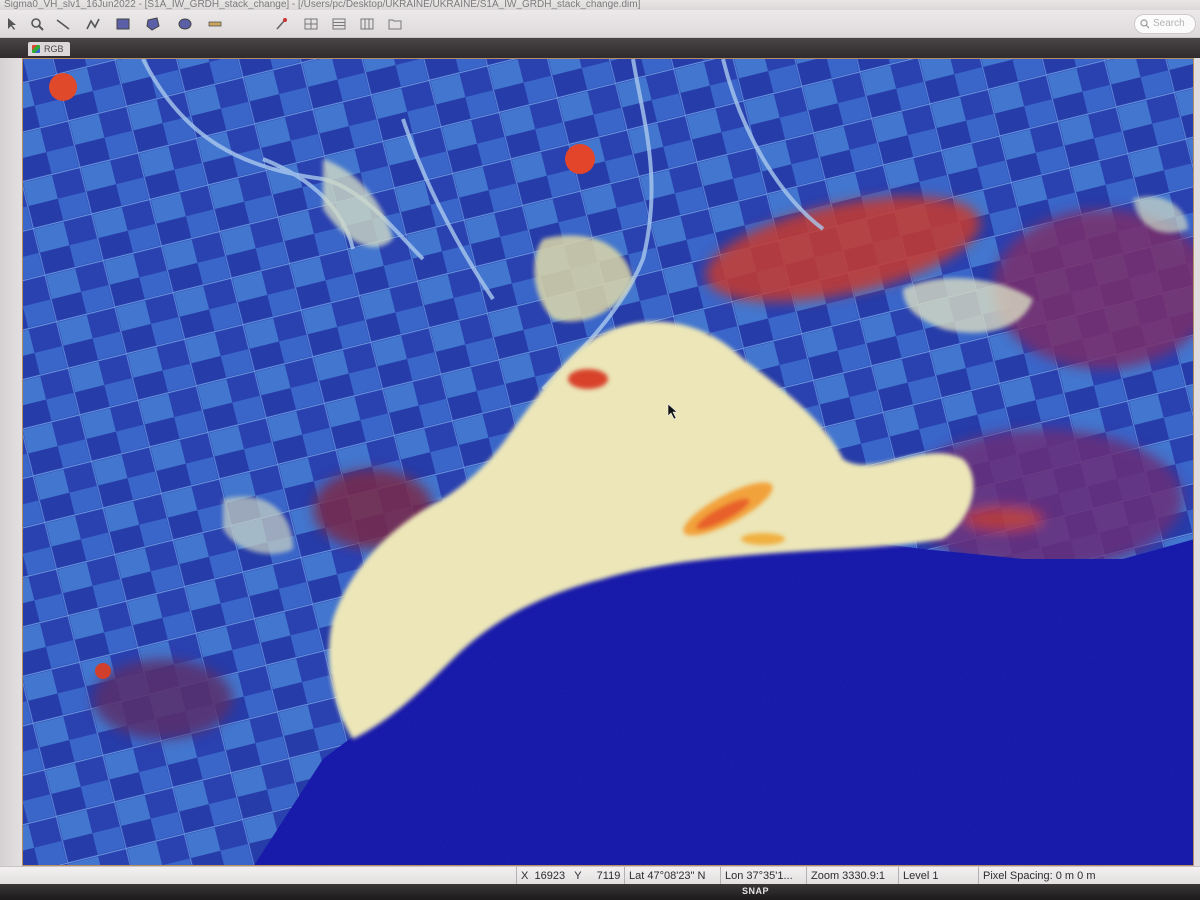 Image resolution: width=1200 pixels, height=900 pixels. Describe the element at coordinates (600, 48) in the screenshot. I see `document-tab-strip: RGB` at that location.